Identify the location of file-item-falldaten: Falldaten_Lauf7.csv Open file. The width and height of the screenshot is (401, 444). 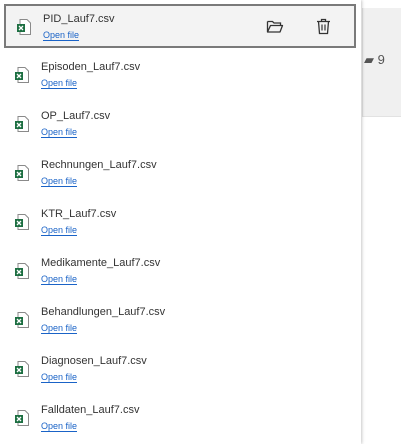
(180, 417).